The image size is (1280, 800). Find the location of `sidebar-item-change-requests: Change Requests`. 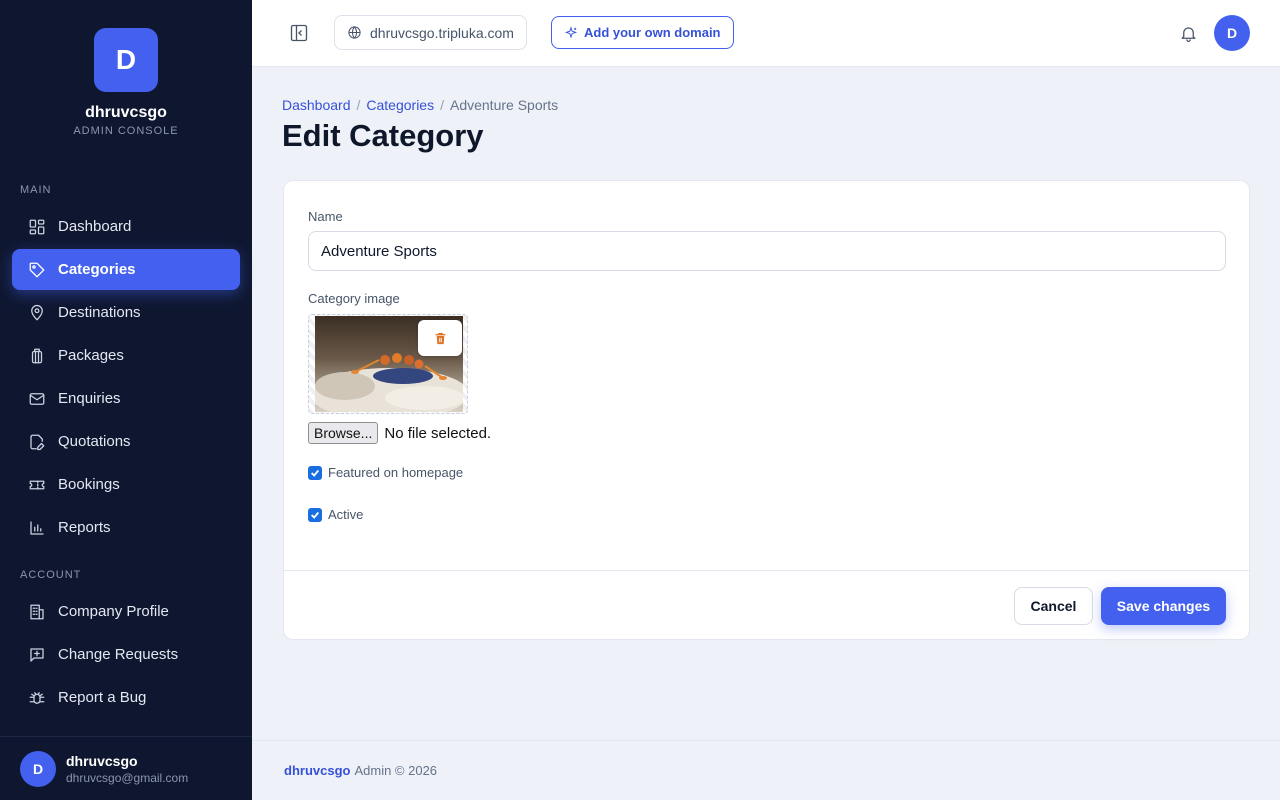

sidebar-item-change-requests: Change Requests is located at coordinates (126, 654).